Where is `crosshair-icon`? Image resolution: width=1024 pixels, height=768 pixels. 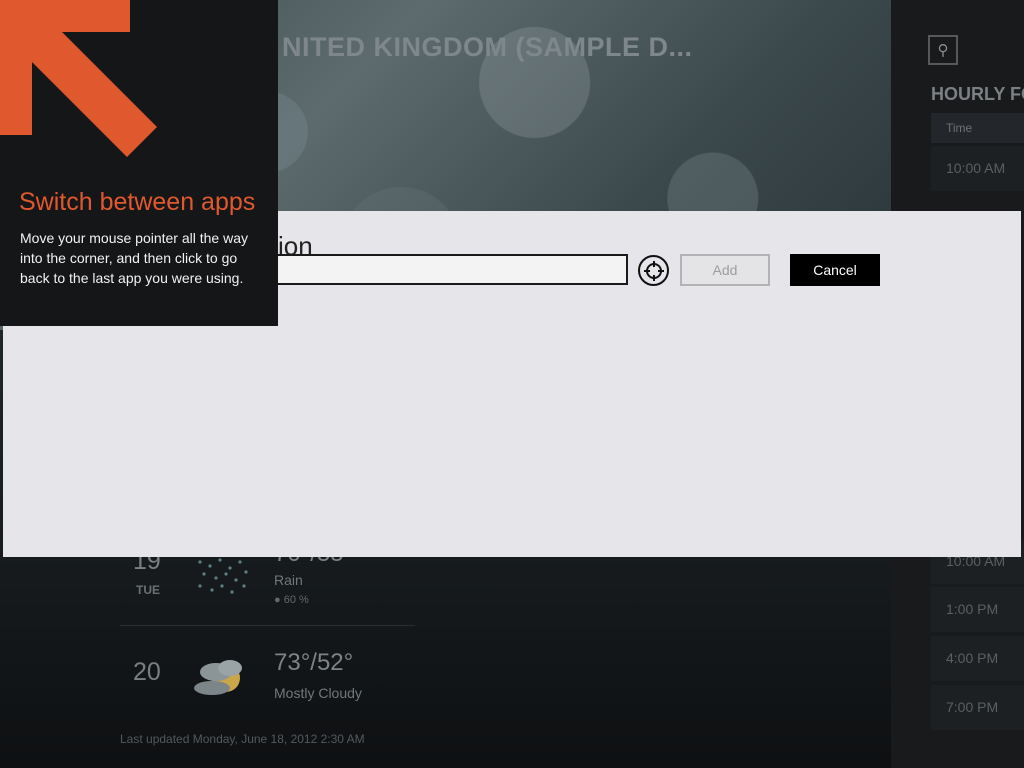
crosshair-icon is located at coordinates (653, 270).